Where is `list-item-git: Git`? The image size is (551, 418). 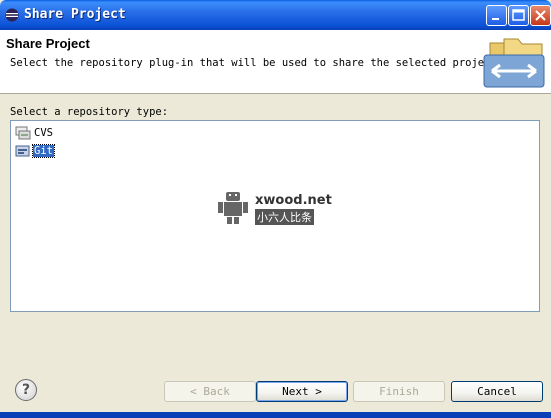
list-item-git: Git is located at coordinates (35, 151).